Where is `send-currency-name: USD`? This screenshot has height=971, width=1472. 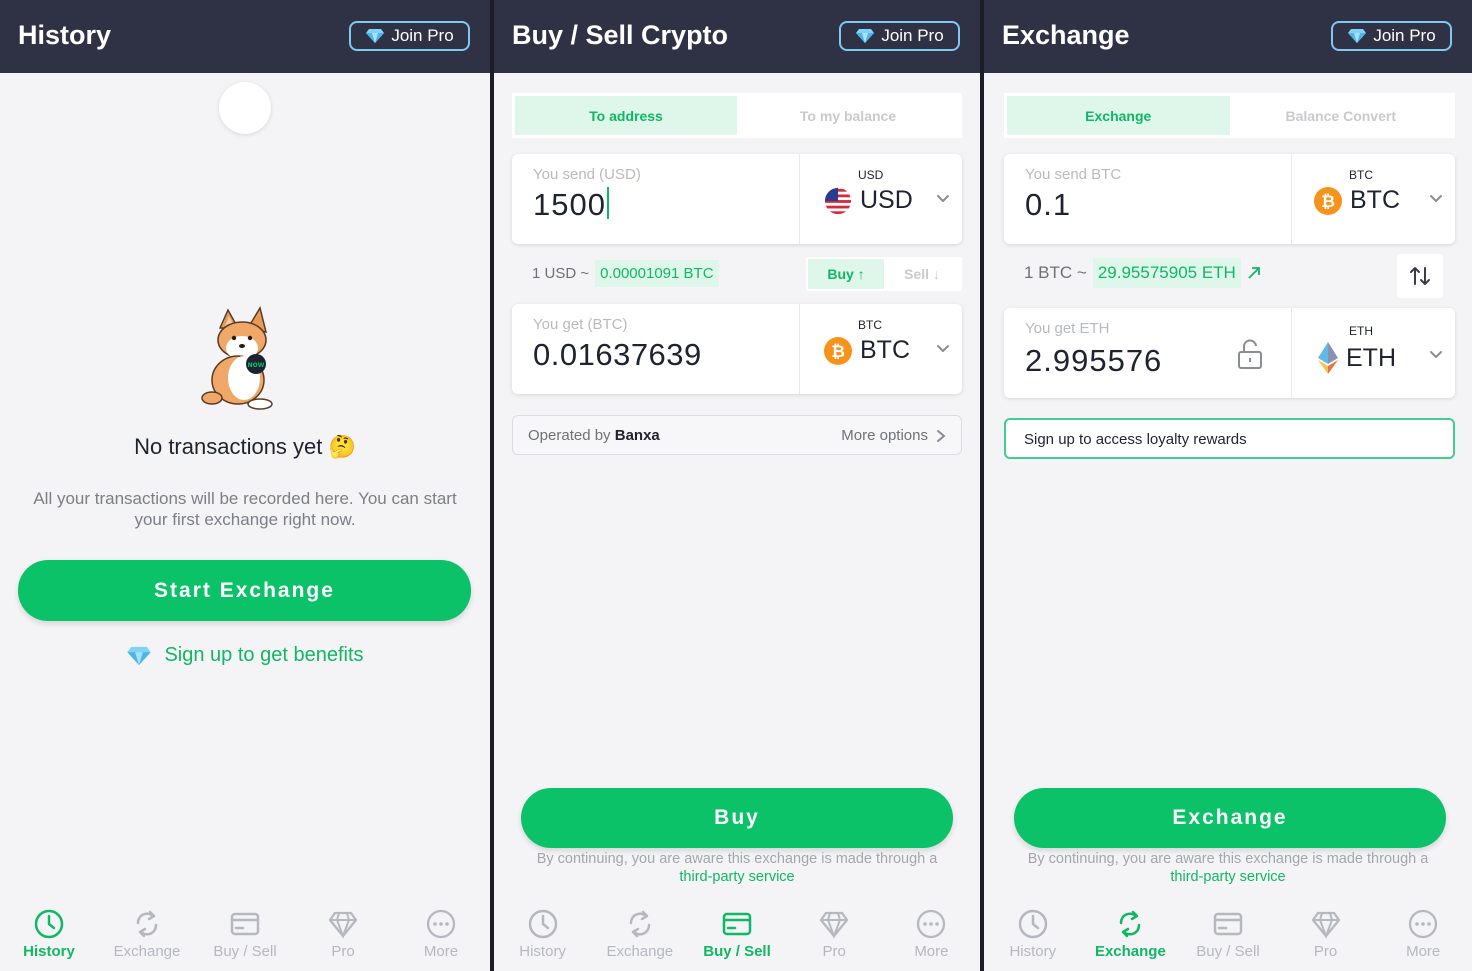
send-currency-name: USD is located at coordinates (886, 200).